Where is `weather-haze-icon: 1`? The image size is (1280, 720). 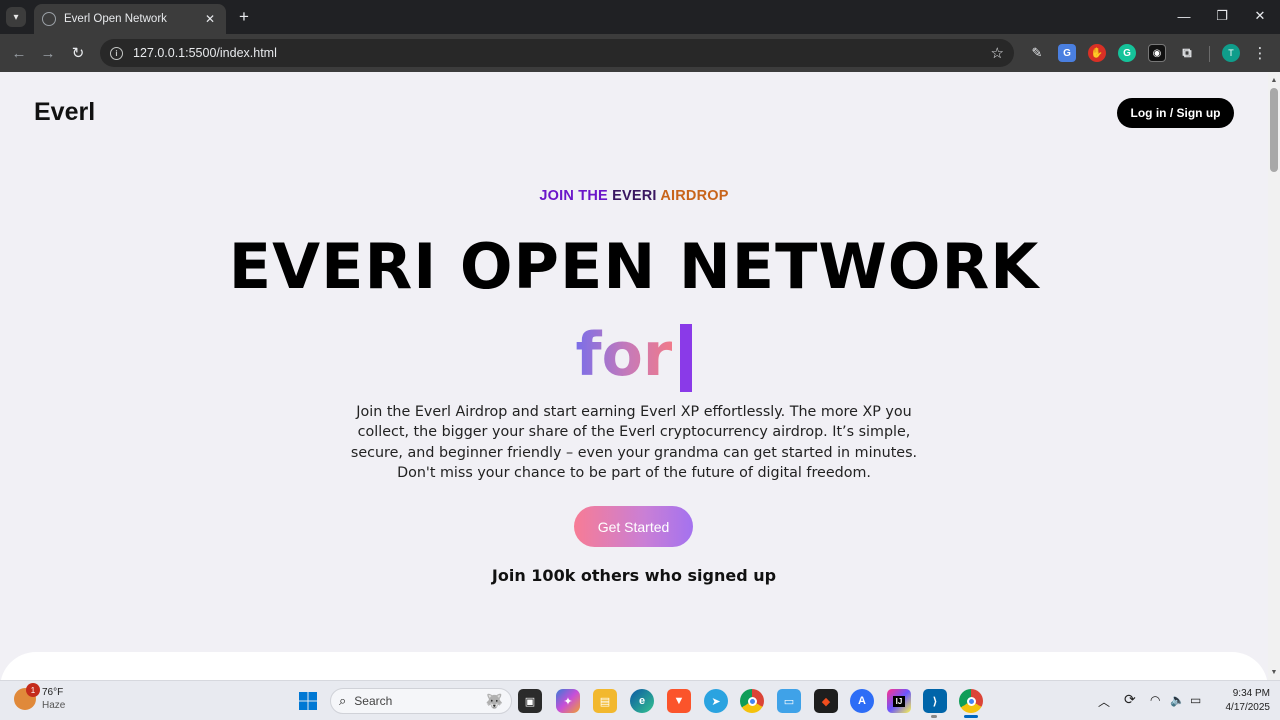 weather-haze-icon: 1 is located at coordinates (27, 696).